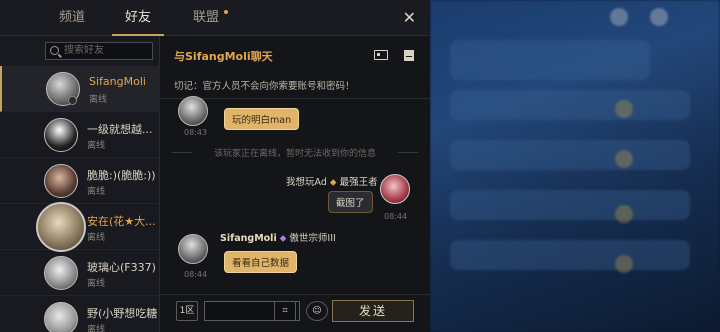  Describe the element at coordinates (295, 152) in the screenshot. I see `system-message: 该玩家正在离线，暂时无法收到你的信息` at that location.